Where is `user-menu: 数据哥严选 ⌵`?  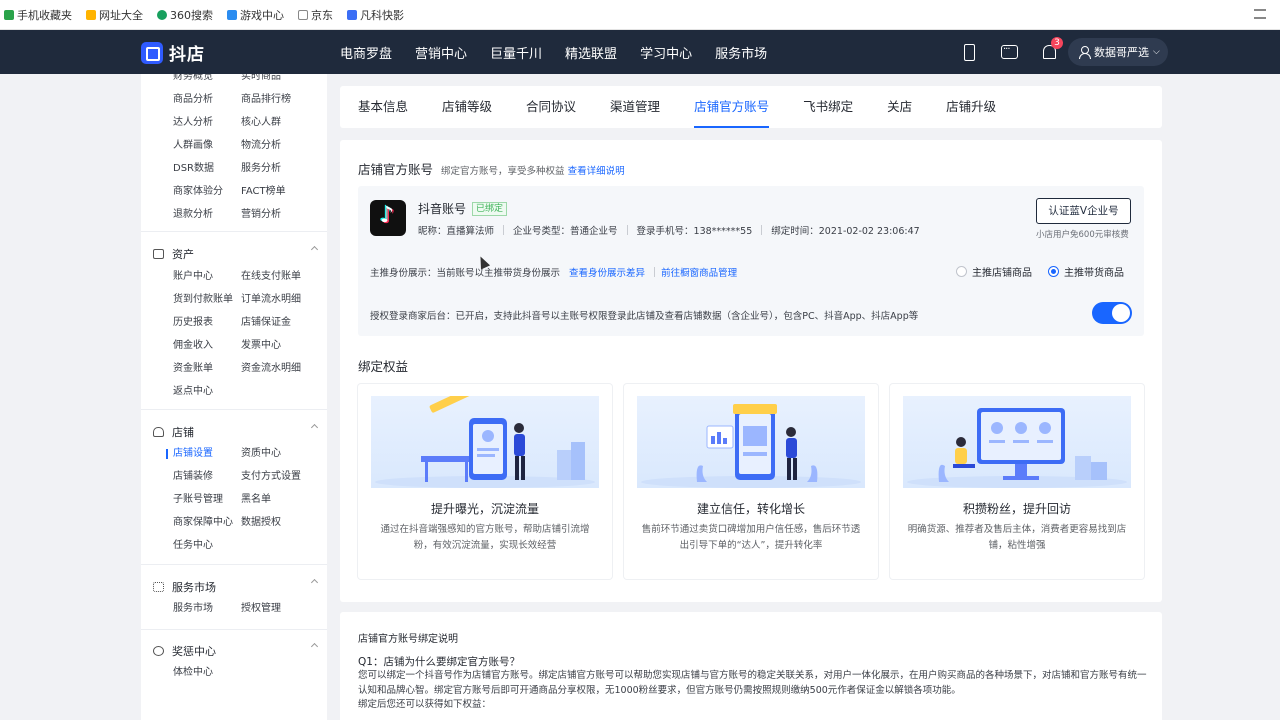
user-menu: 数据哥严选 ⌵ is located at coordinates (1118, 52).